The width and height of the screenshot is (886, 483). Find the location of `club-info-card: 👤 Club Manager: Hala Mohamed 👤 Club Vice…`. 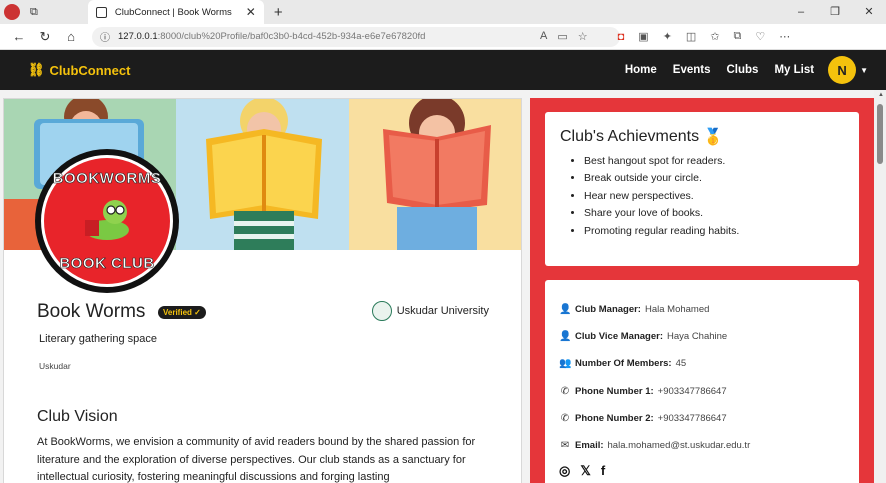

club-info-card: 👤 Club Manager: Hala Mohamed 👤 Club Vice… is located at coordinates (702, 381).